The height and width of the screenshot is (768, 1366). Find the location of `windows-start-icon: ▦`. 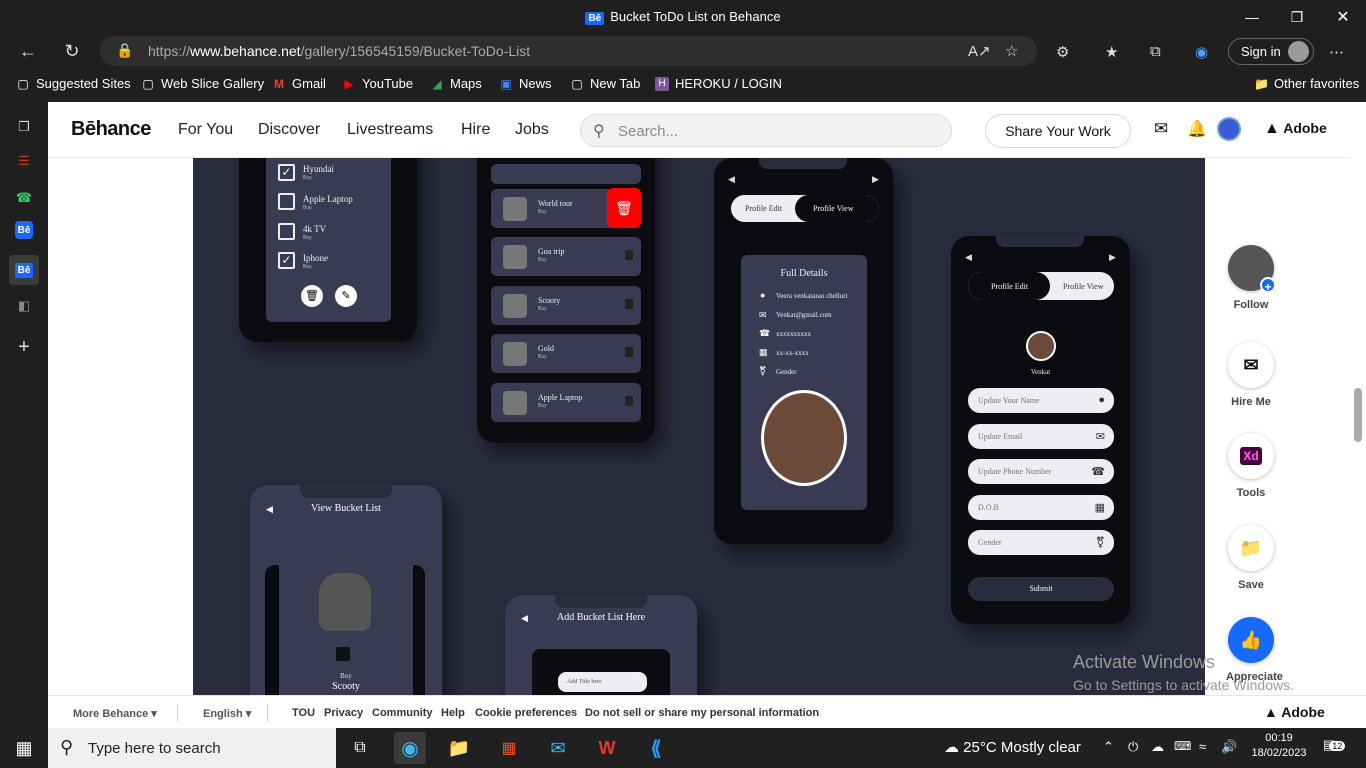

windows-start-icon: ▦ is located at coordinates (24, 748).